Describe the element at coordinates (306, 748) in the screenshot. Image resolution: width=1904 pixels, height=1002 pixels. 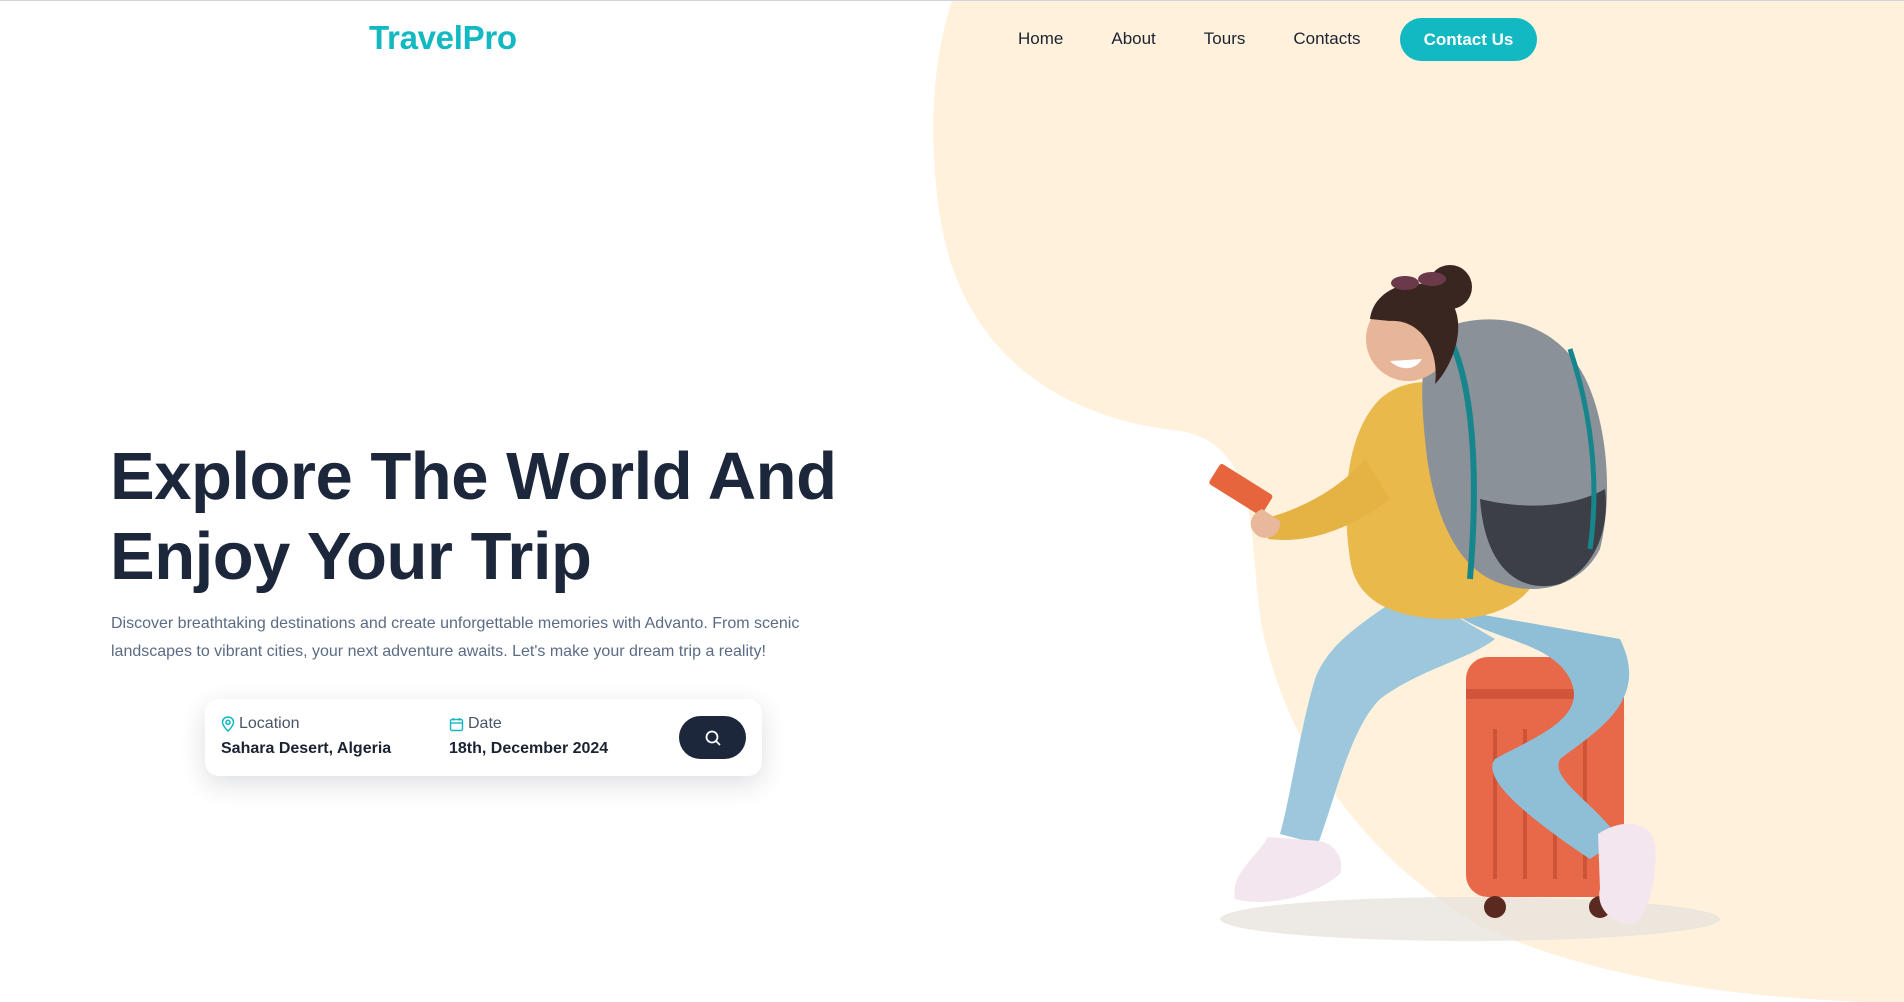
I see `location-value: Sahara Desert, Algeria` at that location.